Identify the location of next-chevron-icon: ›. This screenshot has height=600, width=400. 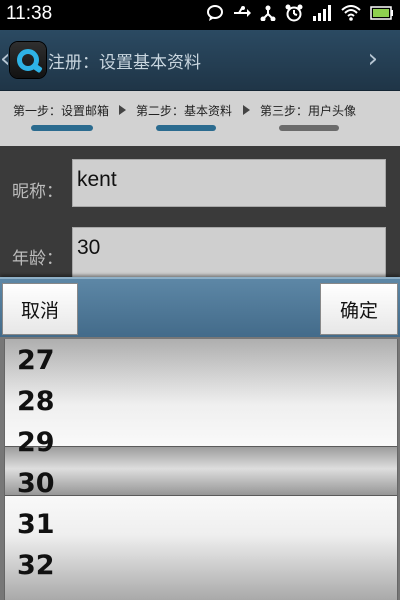
(373, 59).